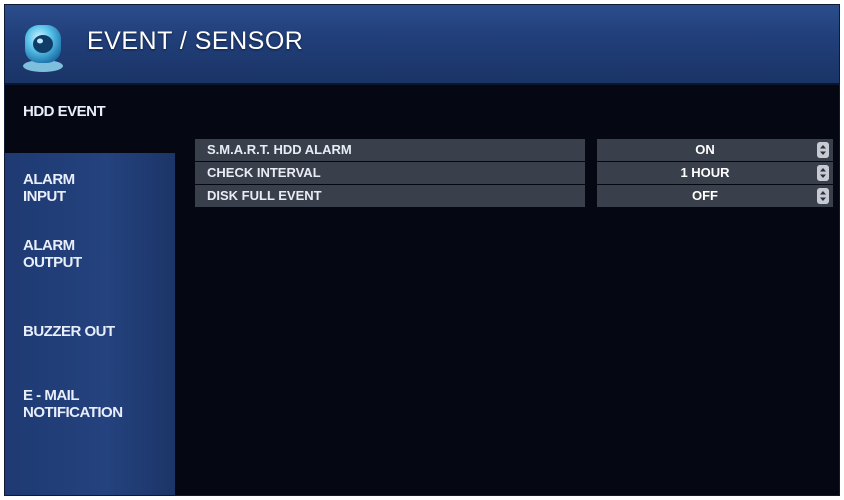  I want to click on setting-row-disk-full-event: DISK FULL EVENT OFF, so click(515, 196).